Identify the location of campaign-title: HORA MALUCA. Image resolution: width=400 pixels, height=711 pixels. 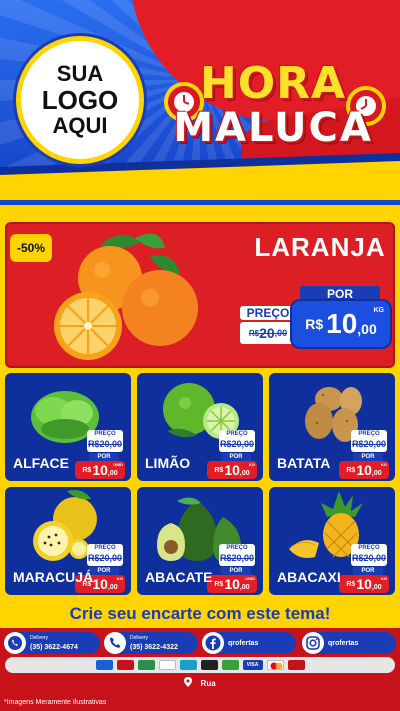
(273, 104).